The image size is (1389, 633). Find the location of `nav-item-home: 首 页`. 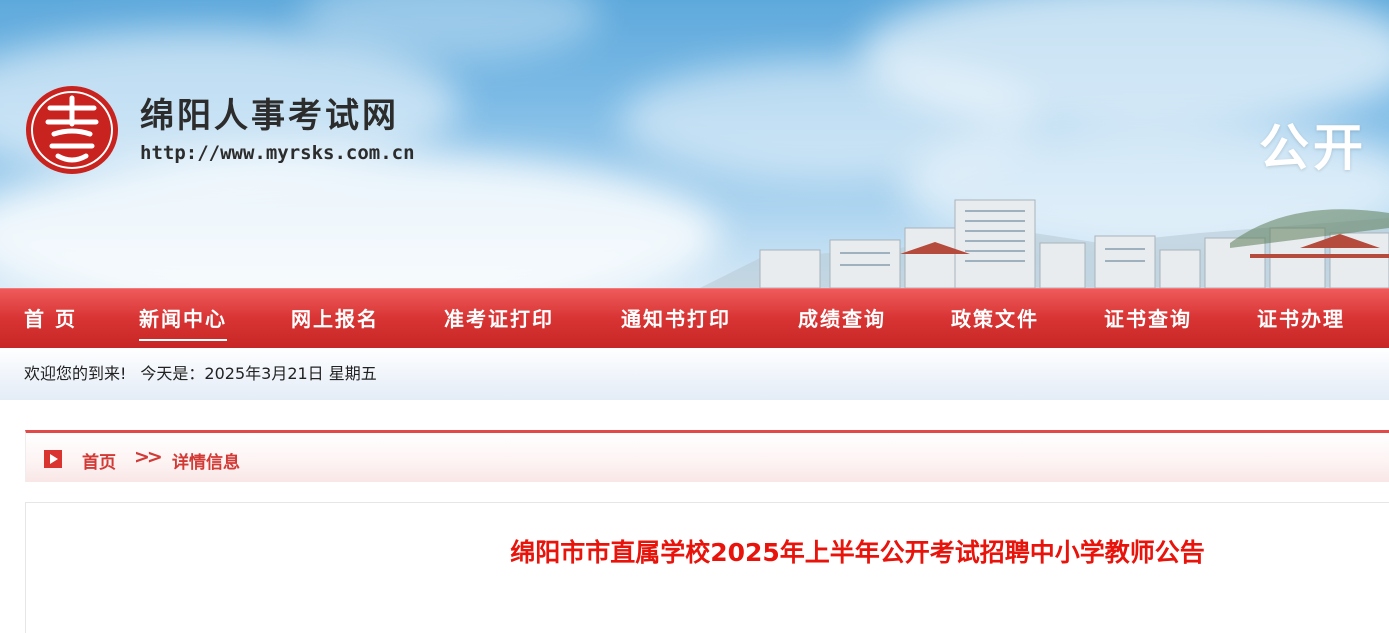

nav-item-home: 首 页 is located at coordinates (50, 319).